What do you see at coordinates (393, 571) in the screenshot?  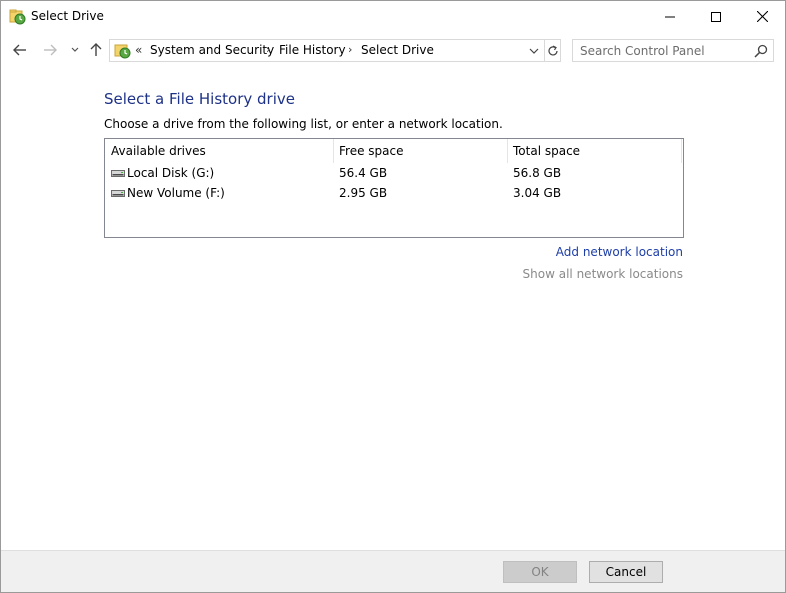 I see `dialog-footer: OK Cancel` at bounding box center [393, 571].